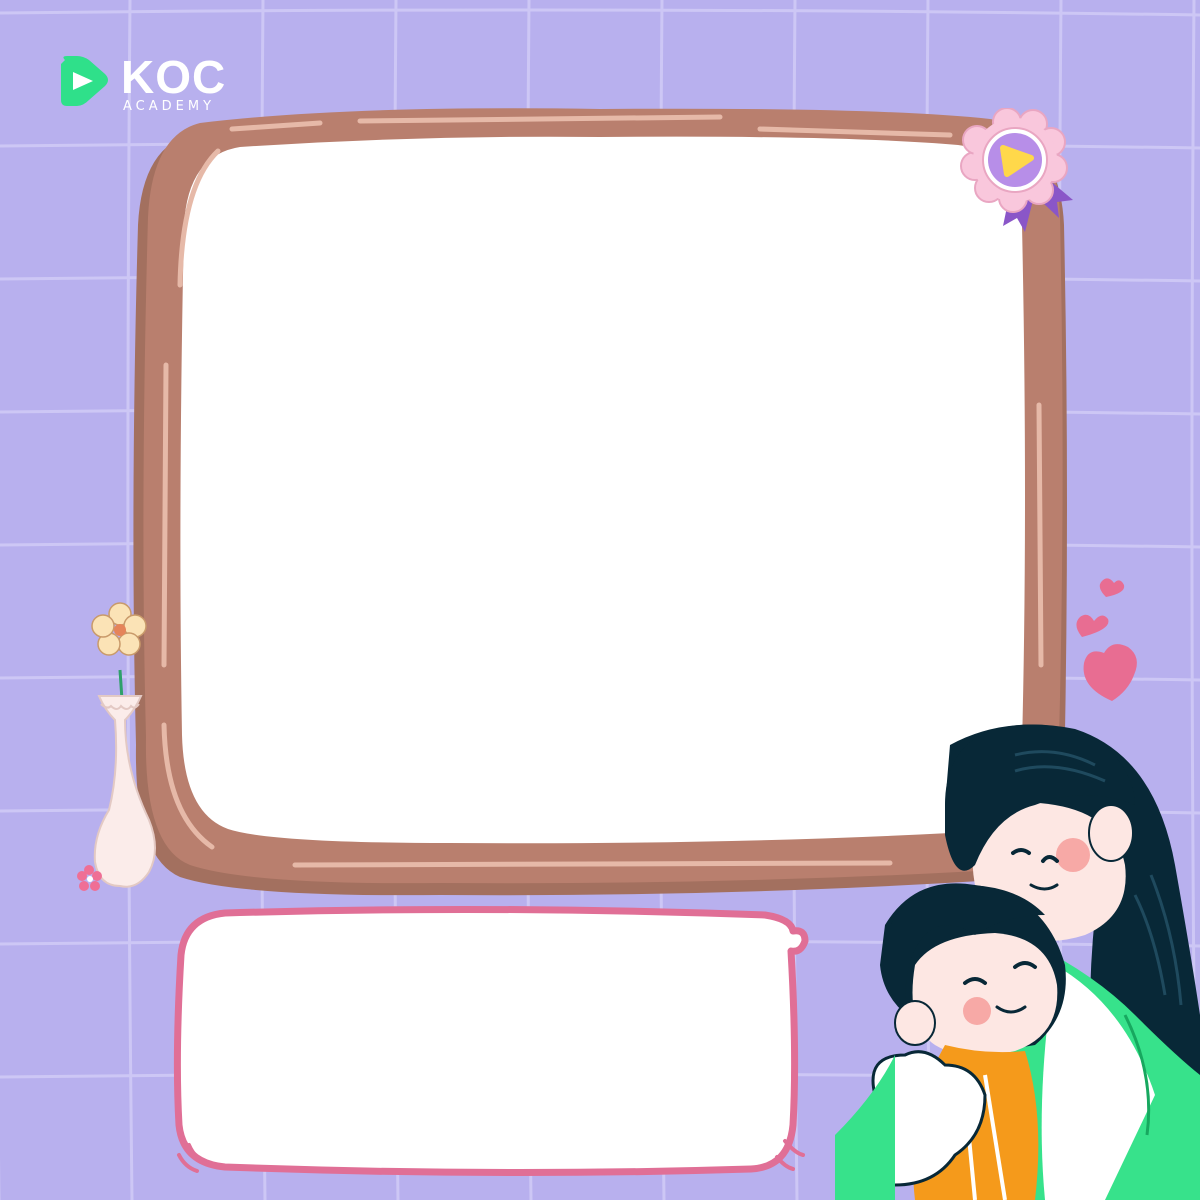  I want to click on brand-name: KOC, so click(174, 77).